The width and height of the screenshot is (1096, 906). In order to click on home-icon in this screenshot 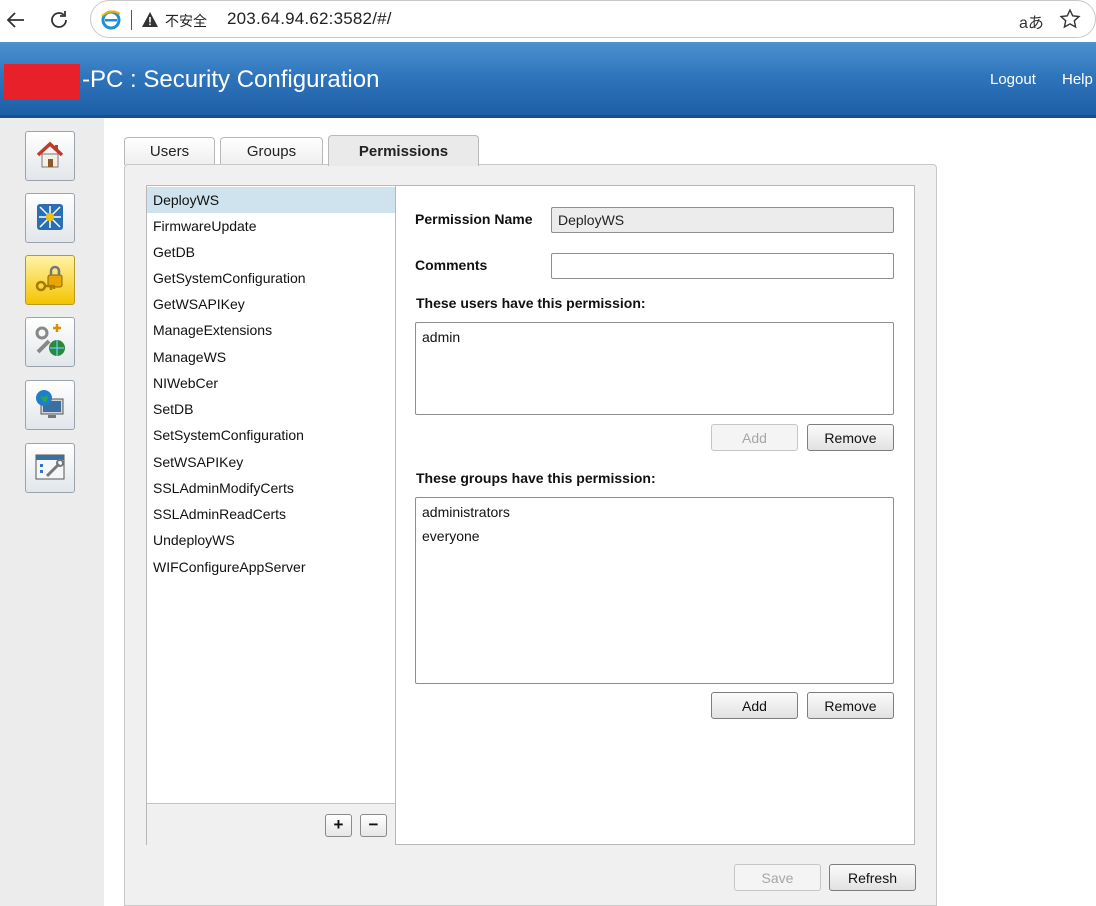, I will do `click(50, 156)`.